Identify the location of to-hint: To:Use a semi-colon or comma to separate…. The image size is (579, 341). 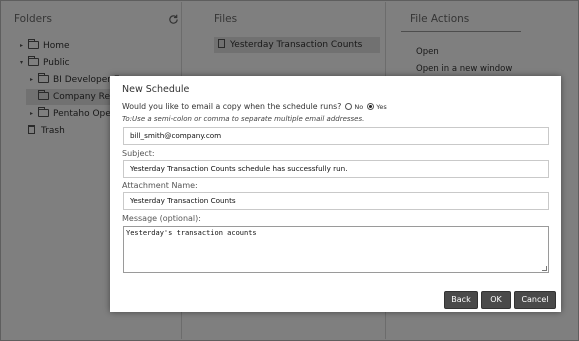
(243, 119).